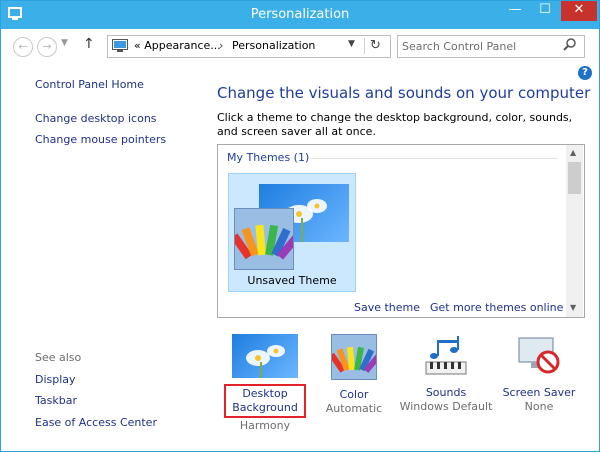  What do you see at coordinates (265, 425) in the screenshot?
I see `desktop-background-value: Harmony` at bounding box center [265, 425].